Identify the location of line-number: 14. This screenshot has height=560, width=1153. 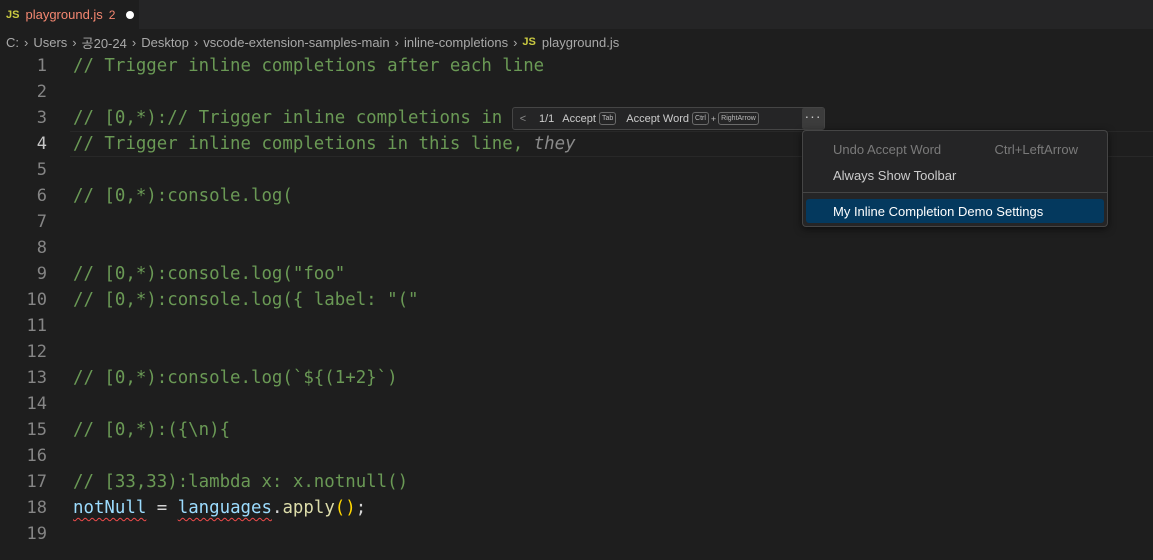
(36, 404).